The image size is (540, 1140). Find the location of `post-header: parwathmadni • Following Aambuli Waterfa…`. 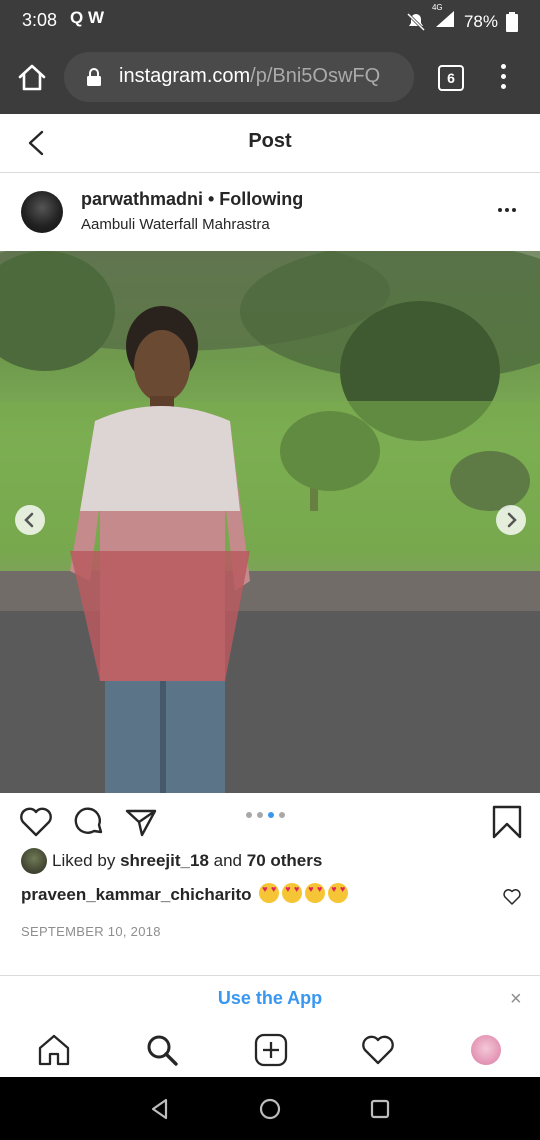

post-header: parwathmadni • Following Aambuli Waterfa… is located at coordinates (270, 212).